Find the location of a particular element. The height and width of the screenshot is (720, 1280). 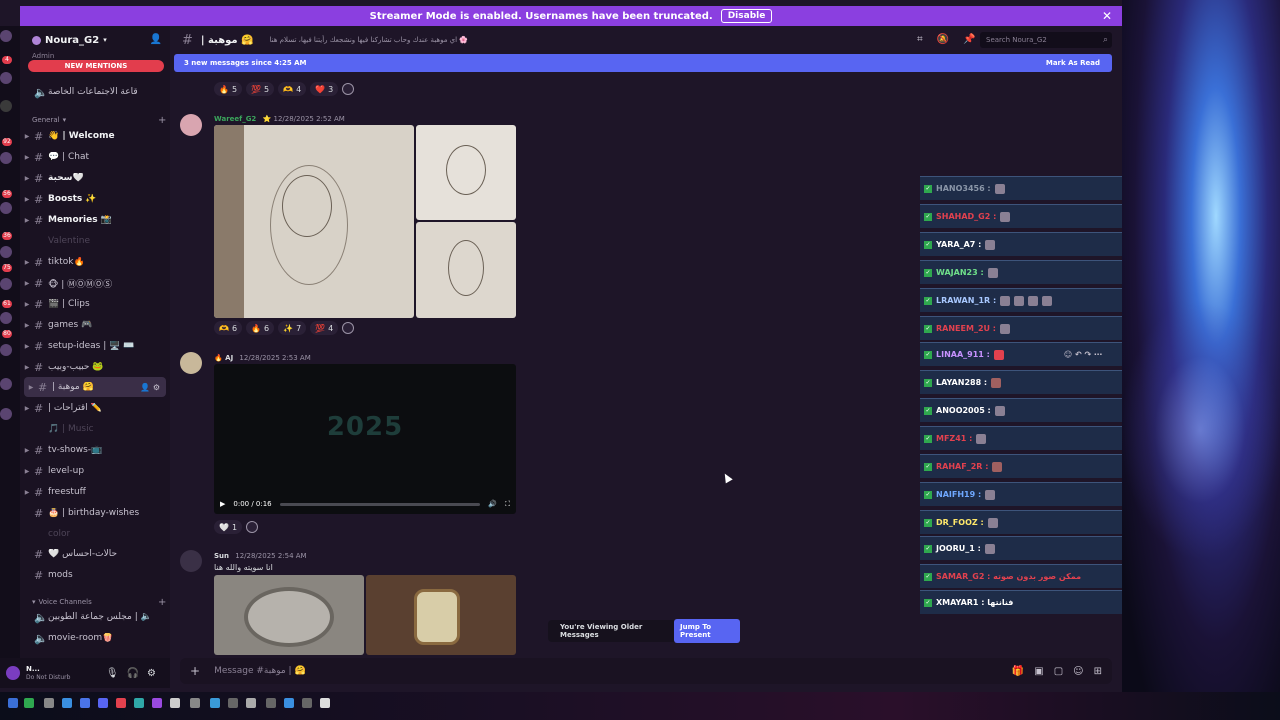

emoji-icon: ☺ is located at coordinates (1078, 671).